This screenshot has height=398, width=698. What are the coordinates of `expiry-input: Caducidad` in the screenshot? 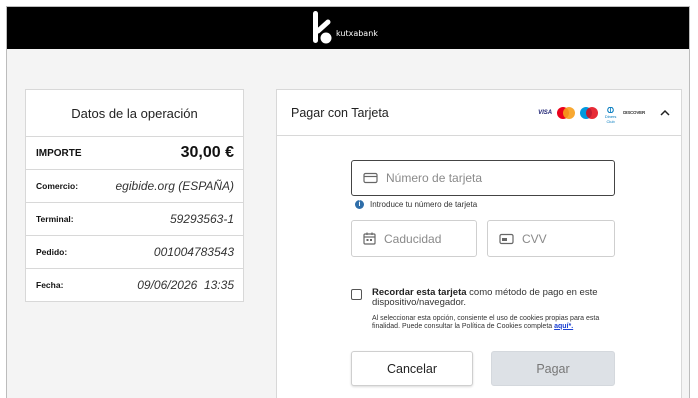 It's located at (414, 238).